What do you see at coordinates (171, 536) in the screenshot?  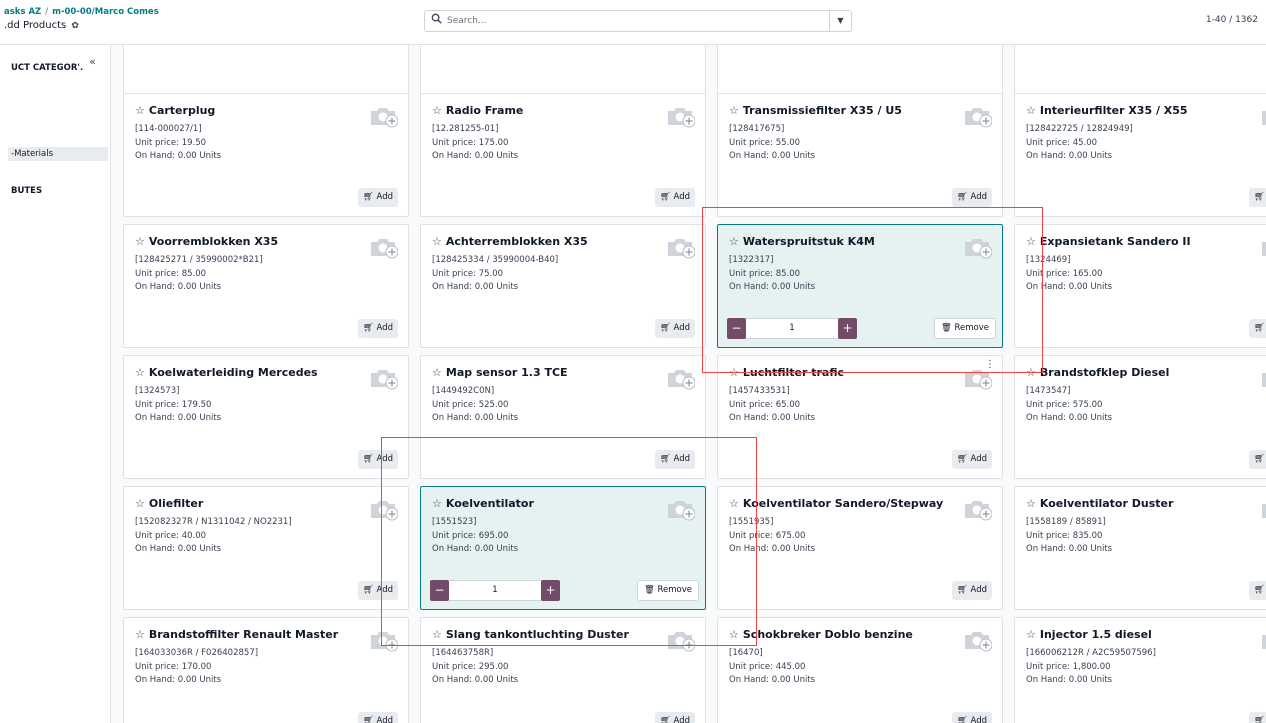 I see `product-unit-price: Unit price: 40.00` at bounding box center [171, 536].